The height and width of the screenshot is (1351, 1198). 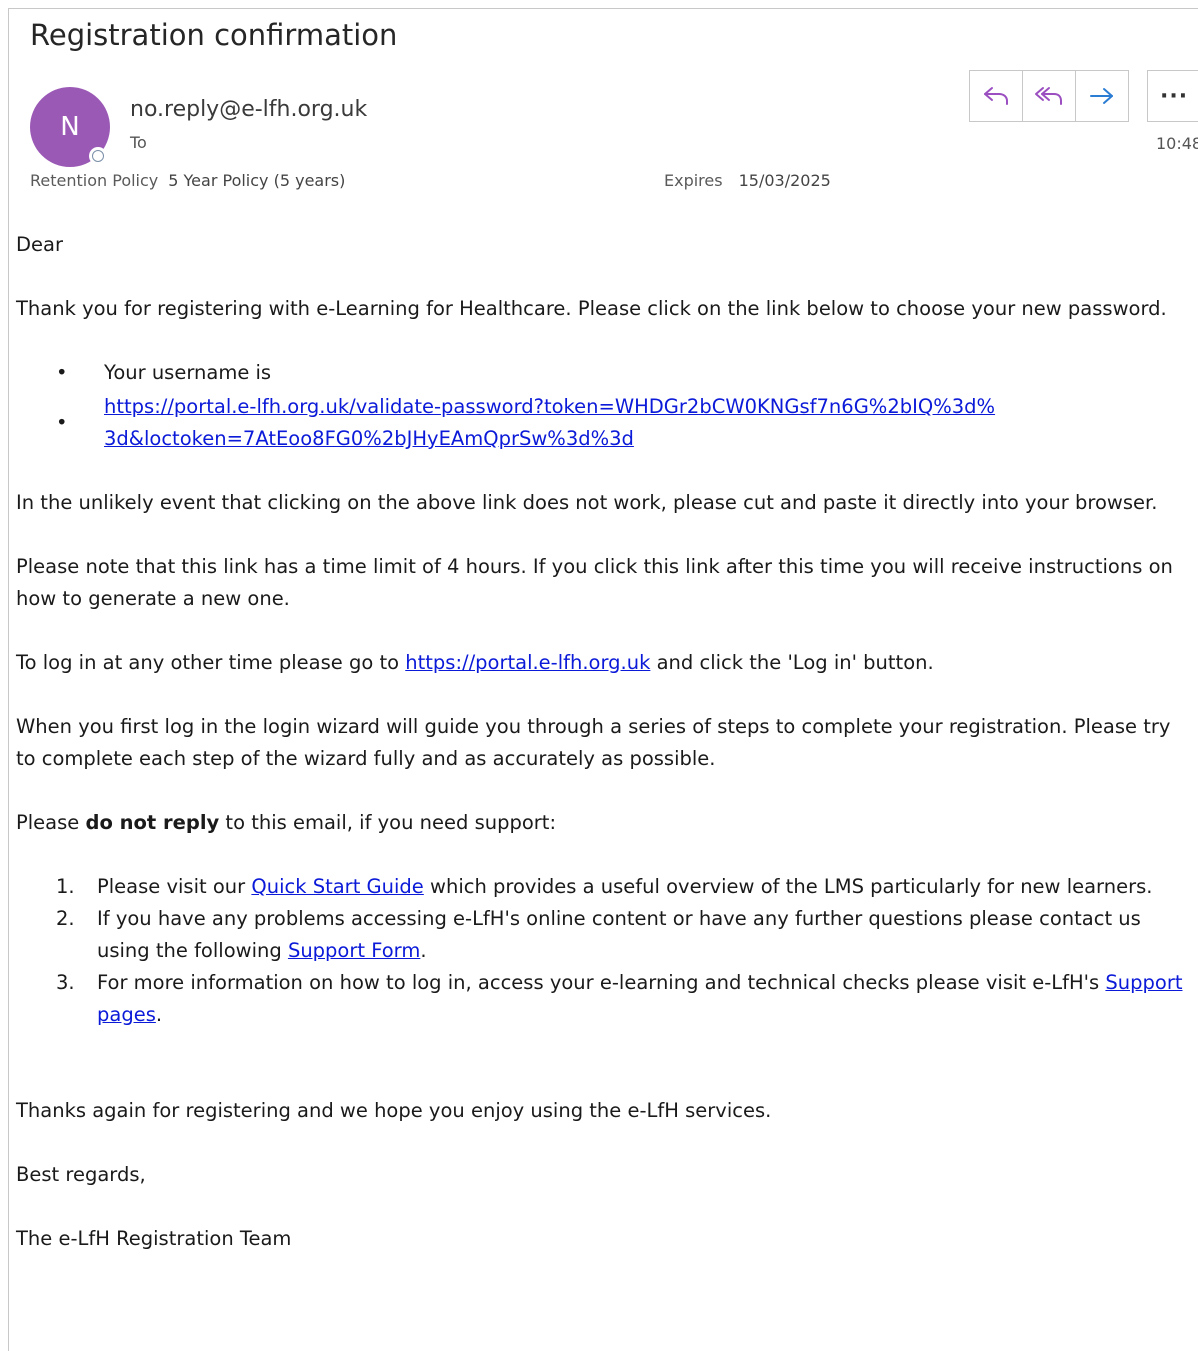 I want to click on retention-value: 5 Year Policy (5 years), so click(x=257, y=180).